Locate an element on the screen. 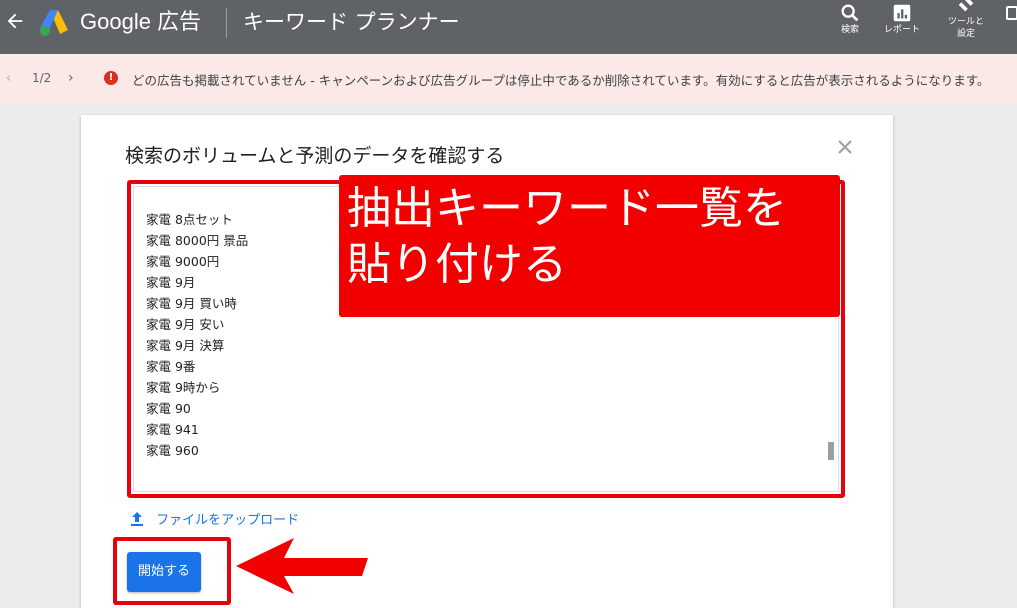 This screenshot has height=608, width=1017. scrollbar-thumb is located at coordinates (831, 451).